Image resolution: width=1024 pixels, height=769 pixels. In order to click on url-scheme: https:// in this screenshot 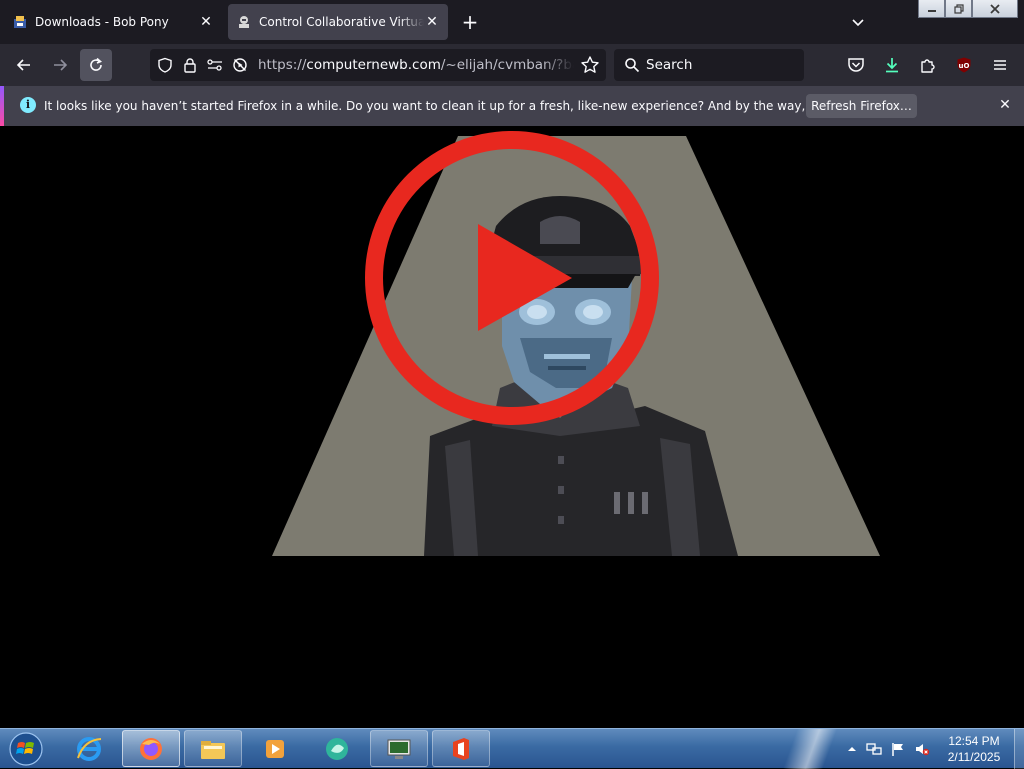, I will do `click(282, 65)`.